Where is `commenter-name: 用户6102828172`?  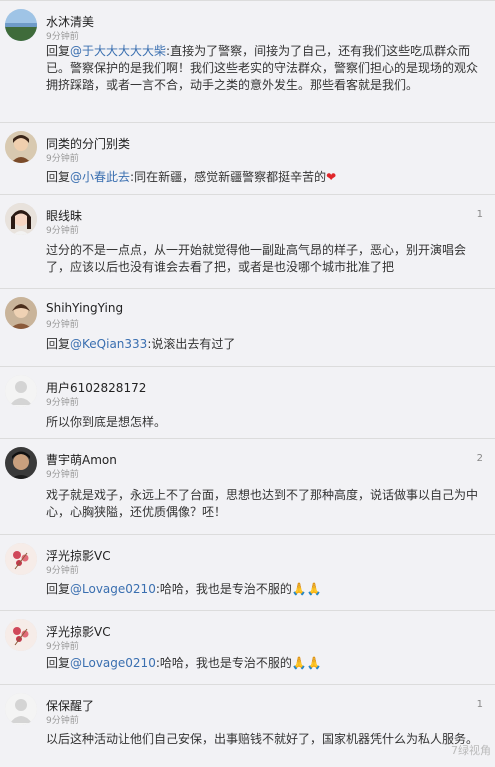 commenter-name: 用户6102828172 is located at coordinates (96, 387).